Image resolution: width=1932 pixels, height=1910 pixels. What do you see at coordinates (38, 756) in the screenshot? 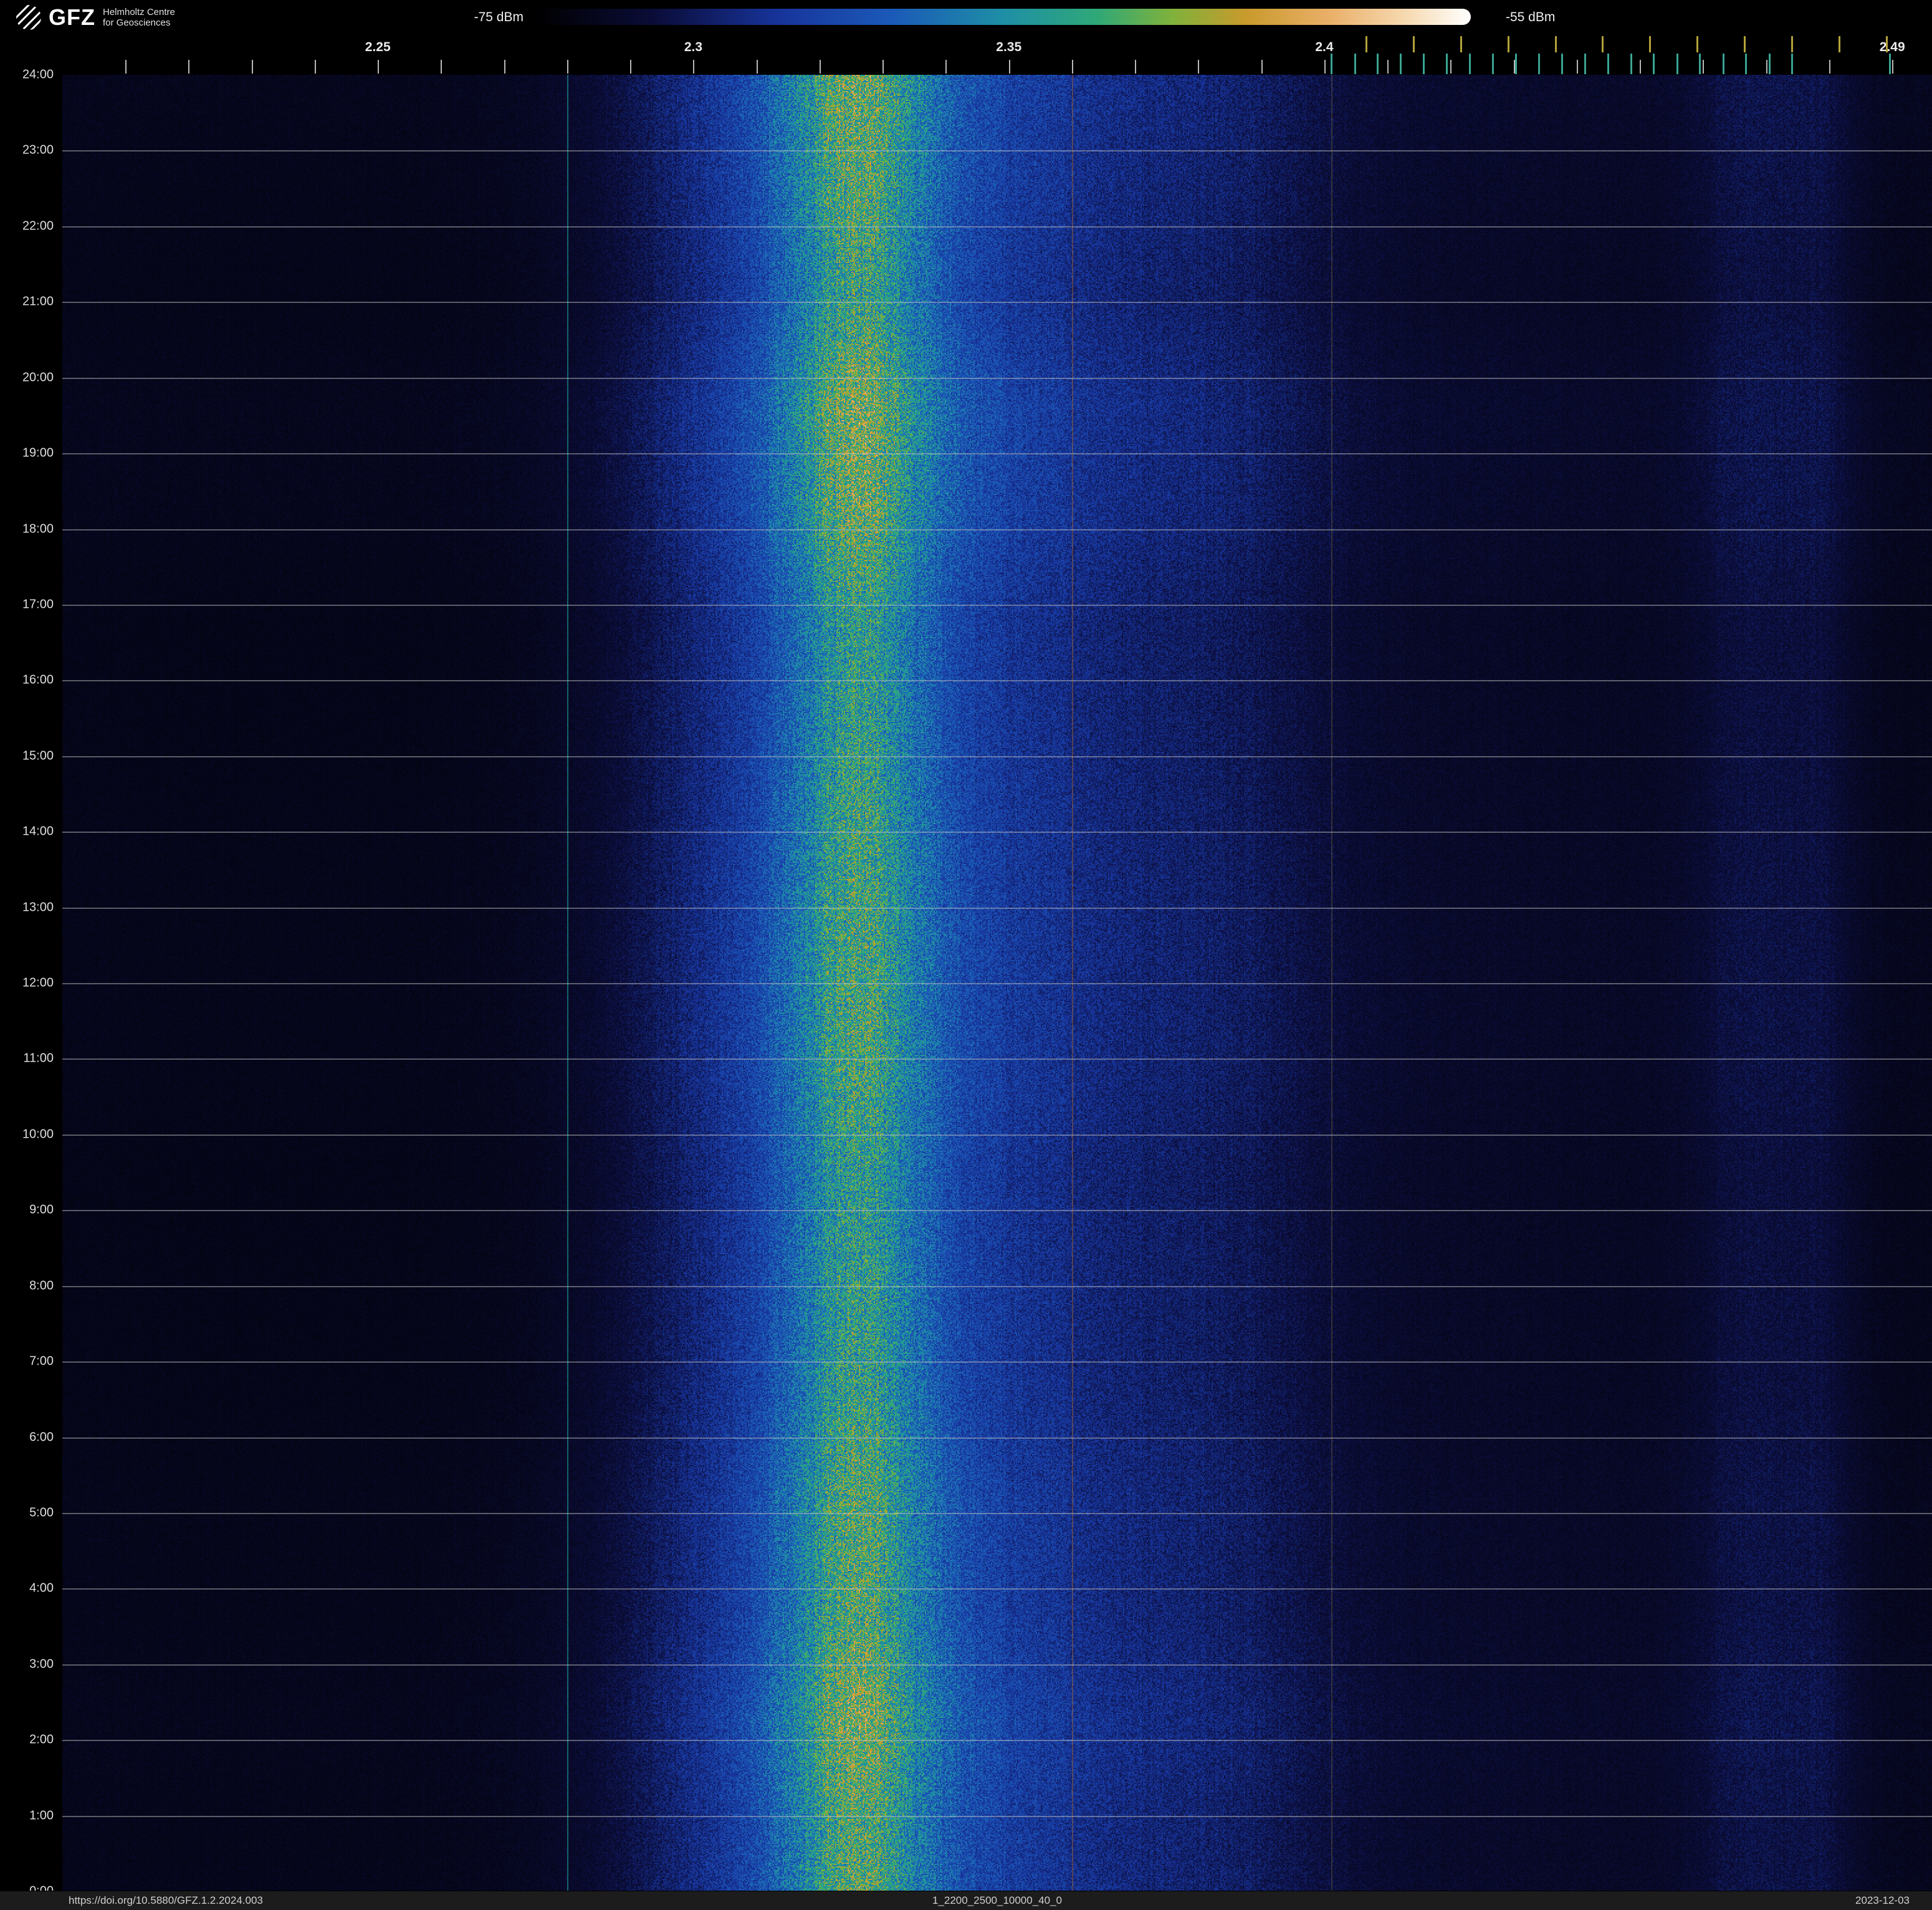
I see `time-label-15:00: 15:00` at bounding box center [38, 756].